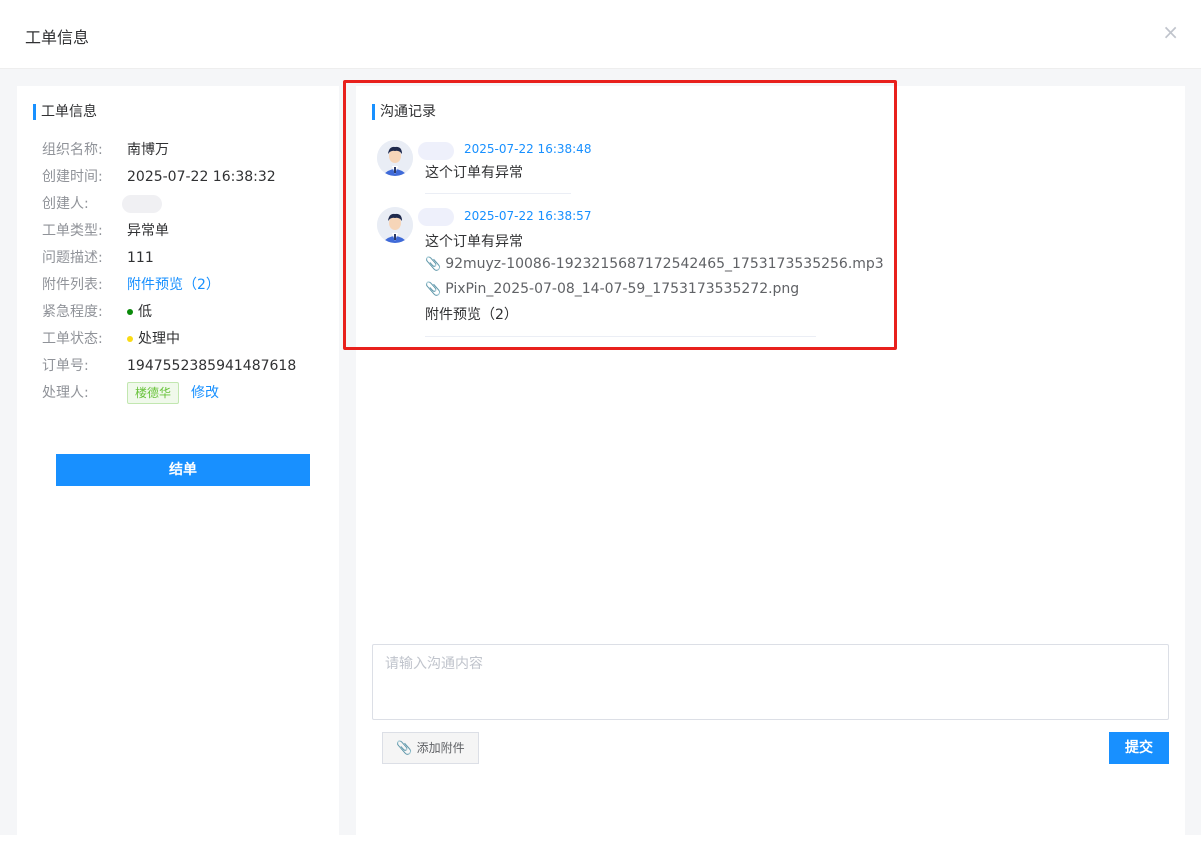 The height and width of the screenshot is (846, 1201). I want to click on info-row-urgency: 紧急程度: 低, so click(97, 312).